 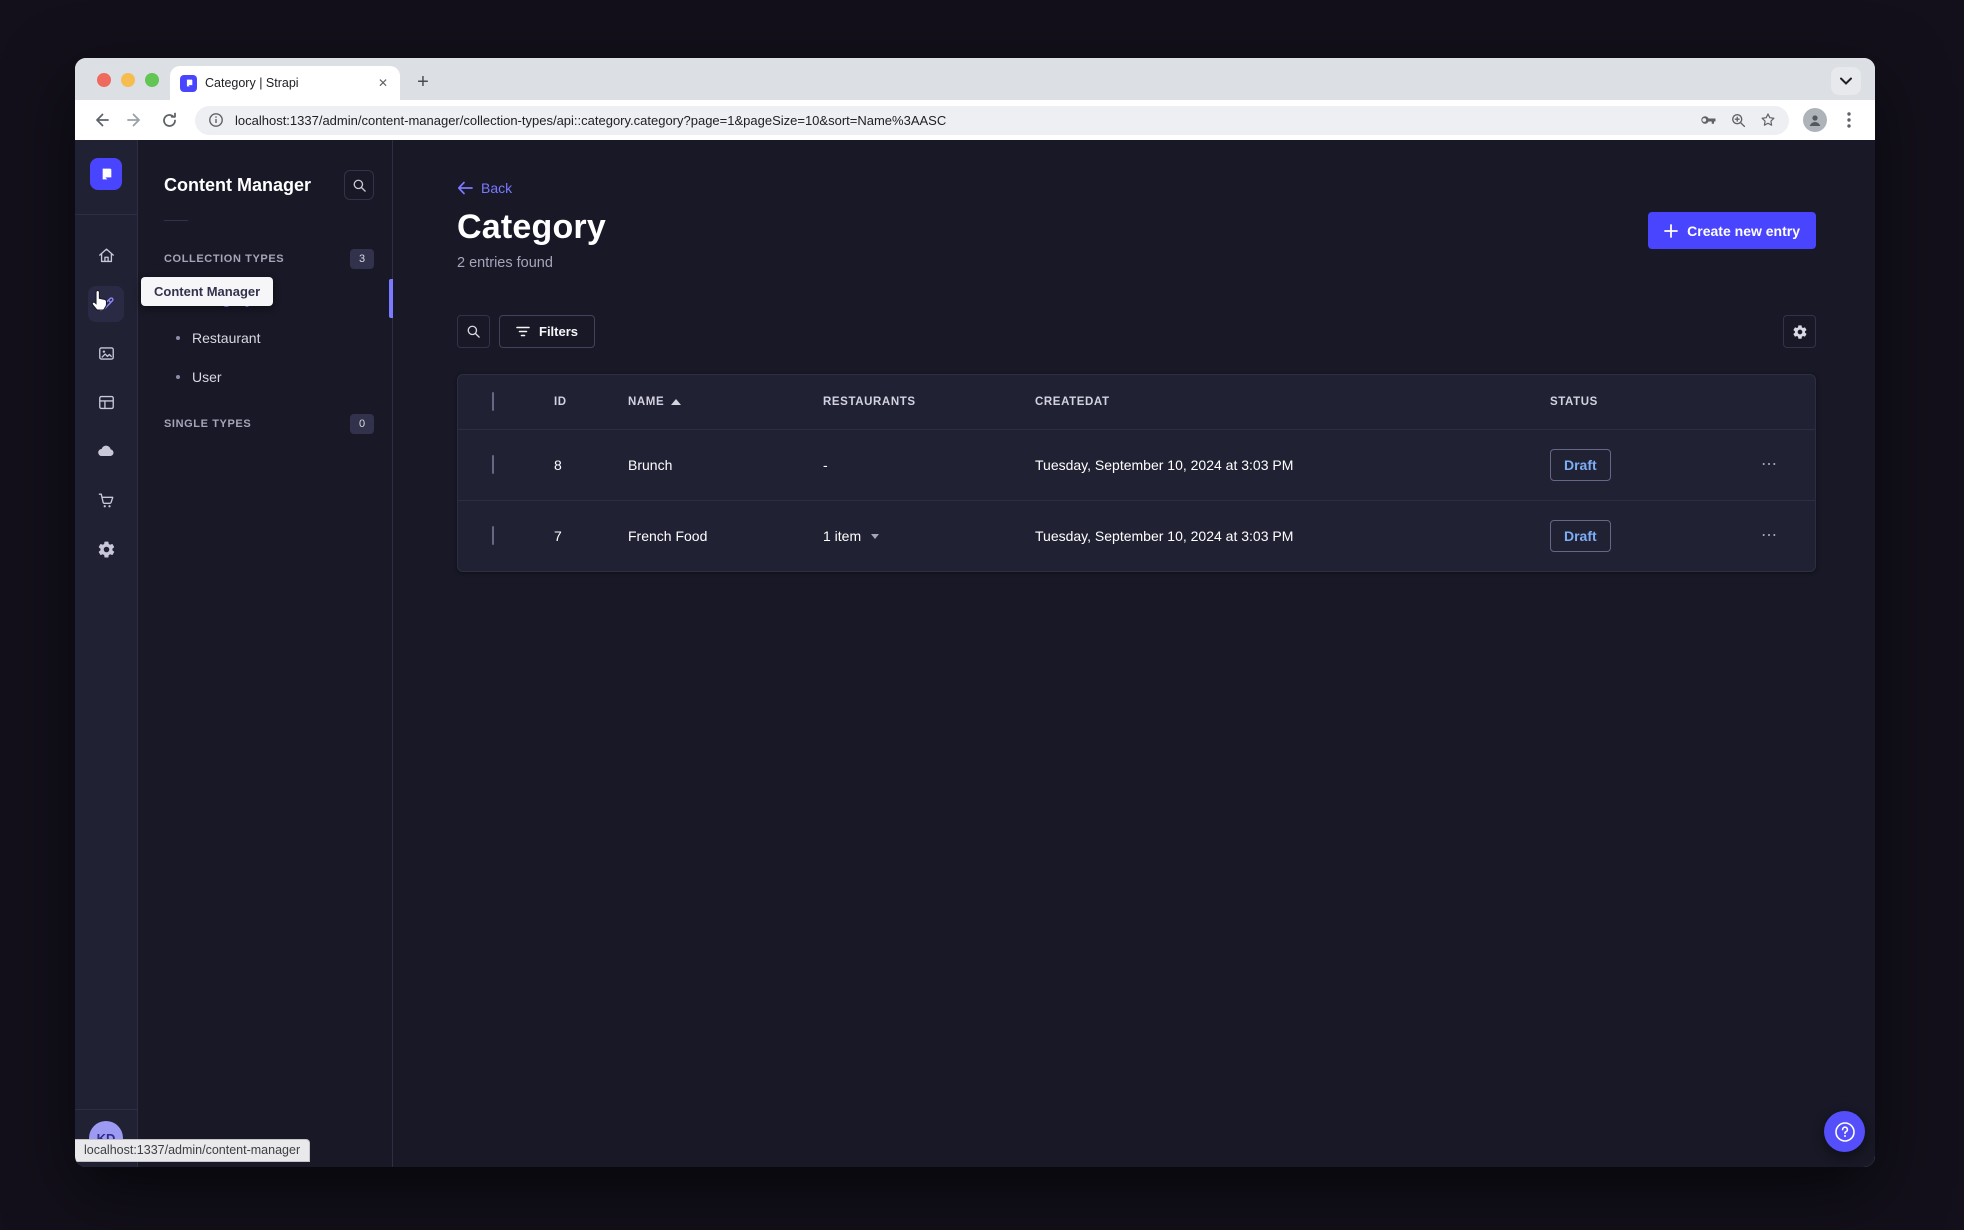 What do you see at coordinates (523, 331) in the screenshot?
I see `filter-icon` at bounding box center [523, 331].